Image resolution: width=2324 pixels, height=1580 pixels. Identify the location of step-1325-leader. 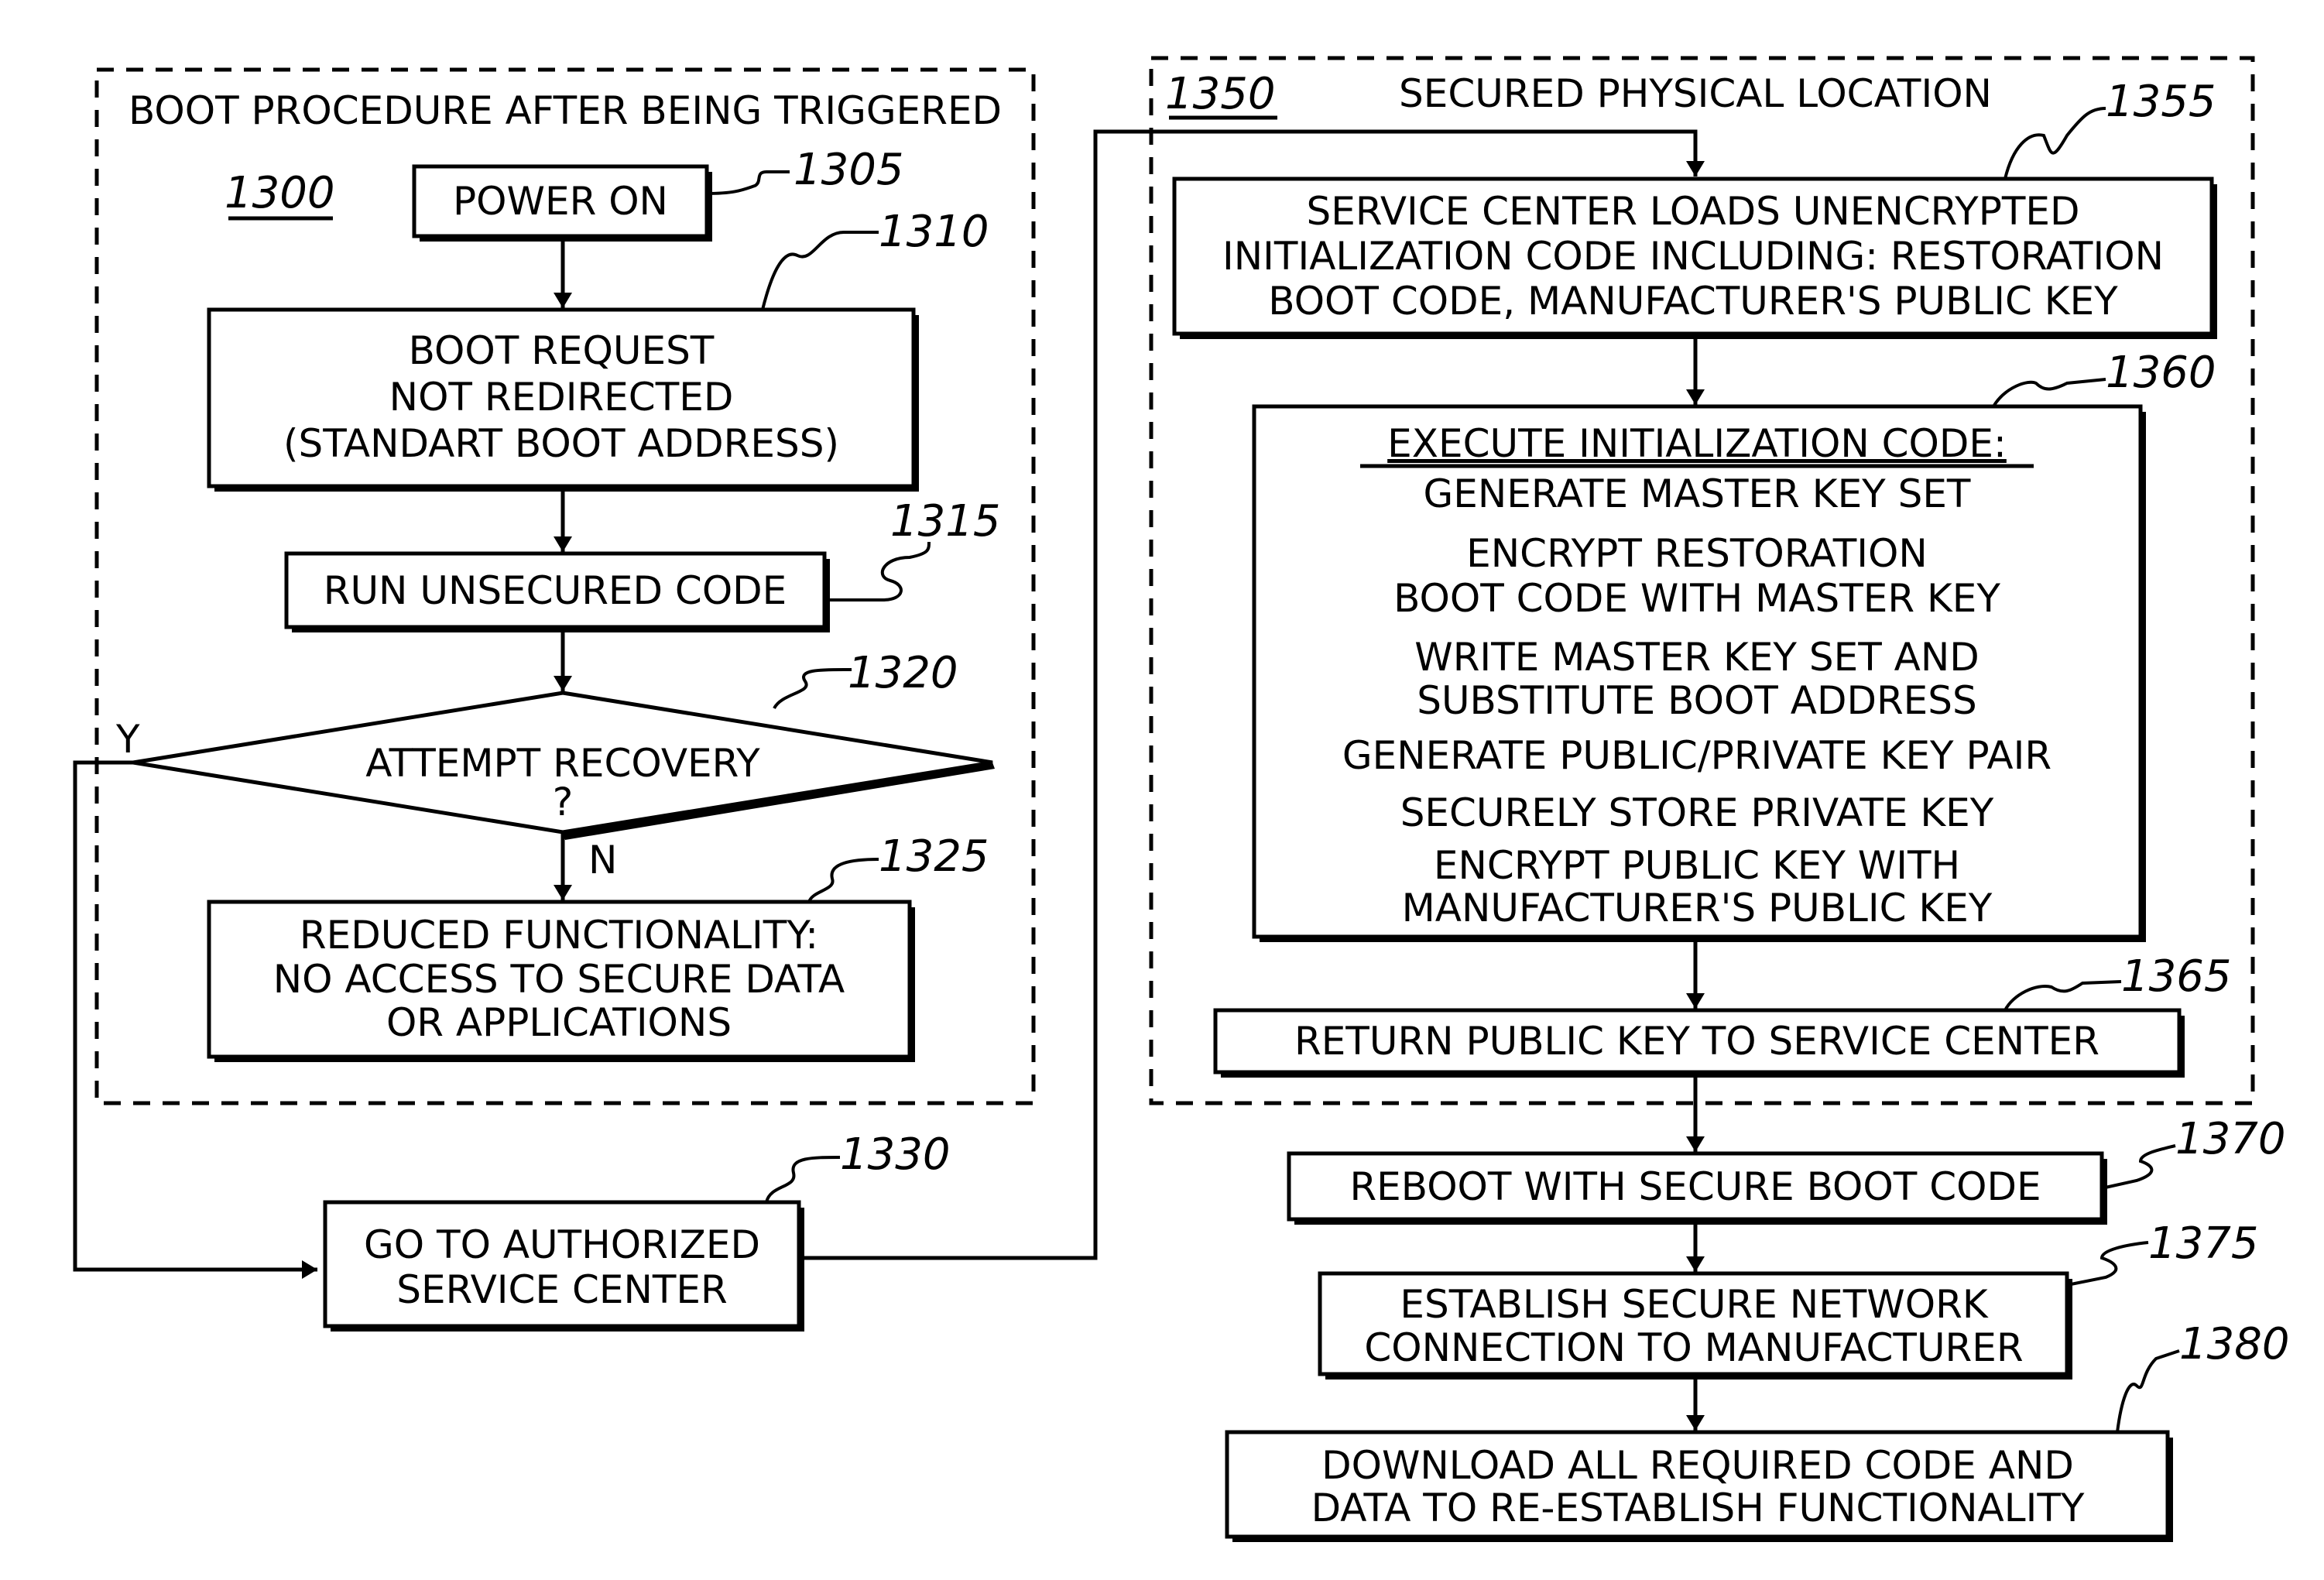
(843, 881).